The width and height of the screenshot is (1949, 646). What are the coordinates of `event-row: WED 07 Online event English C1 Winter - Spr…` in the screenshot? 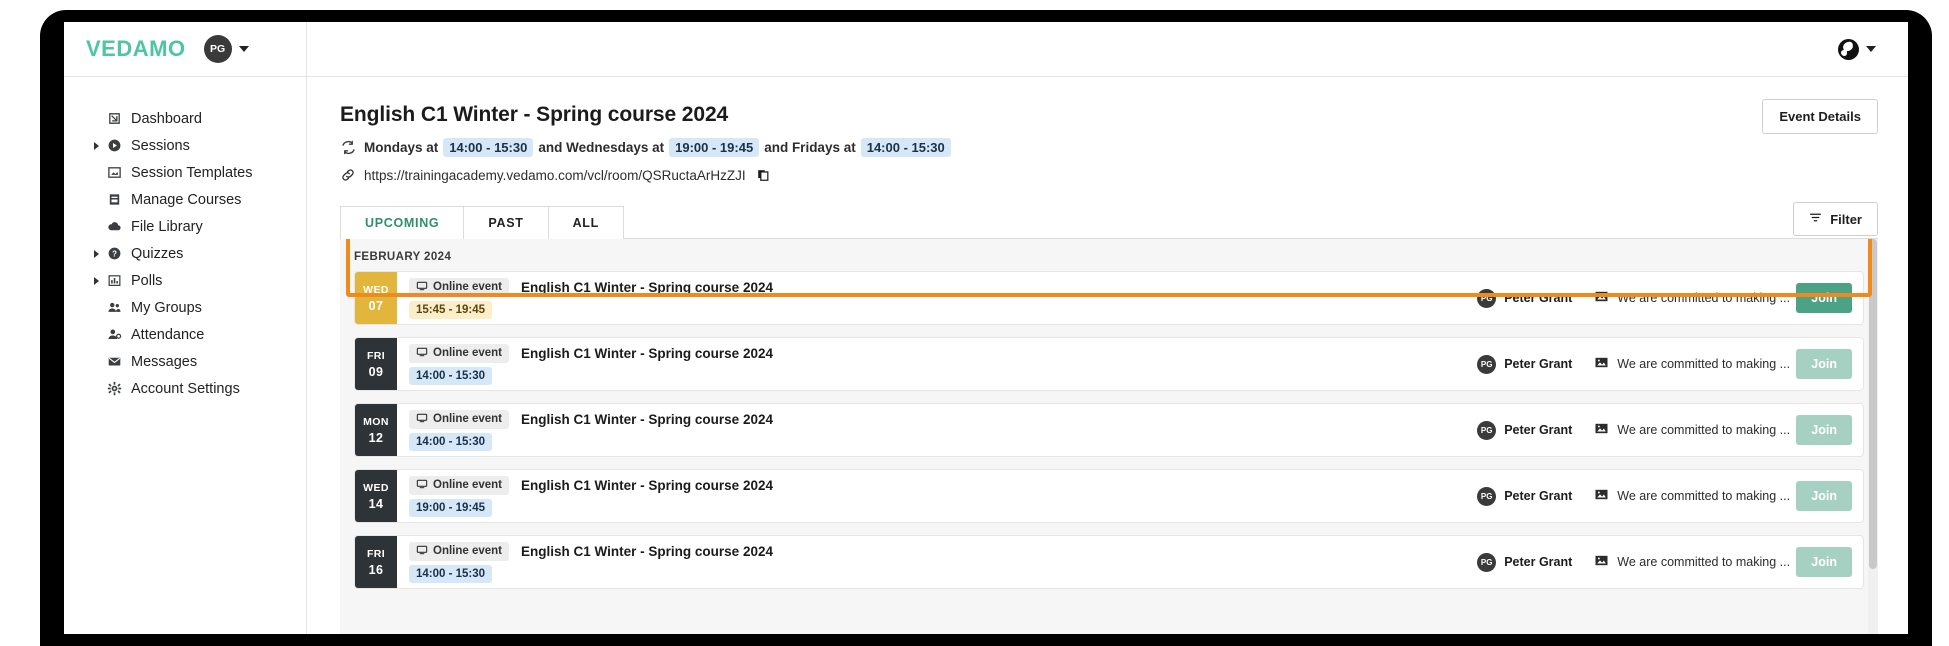 It's located at (1109, 298).